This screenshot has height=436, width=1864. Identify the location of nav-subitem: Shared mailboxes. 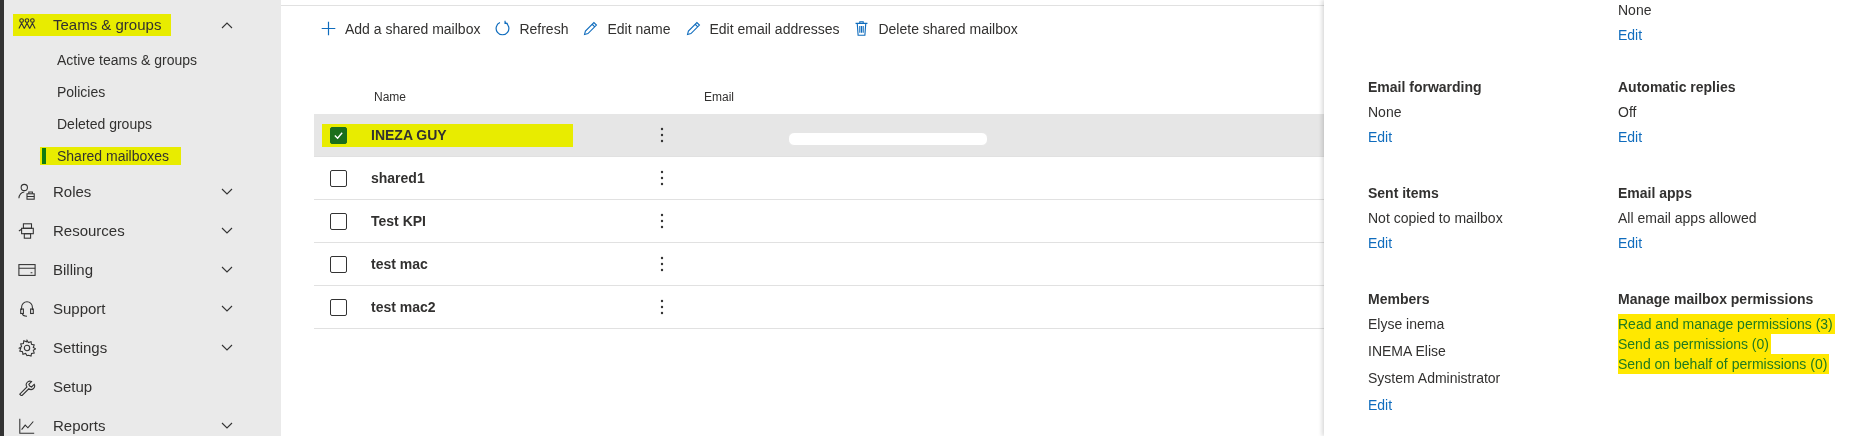
(111, 156).